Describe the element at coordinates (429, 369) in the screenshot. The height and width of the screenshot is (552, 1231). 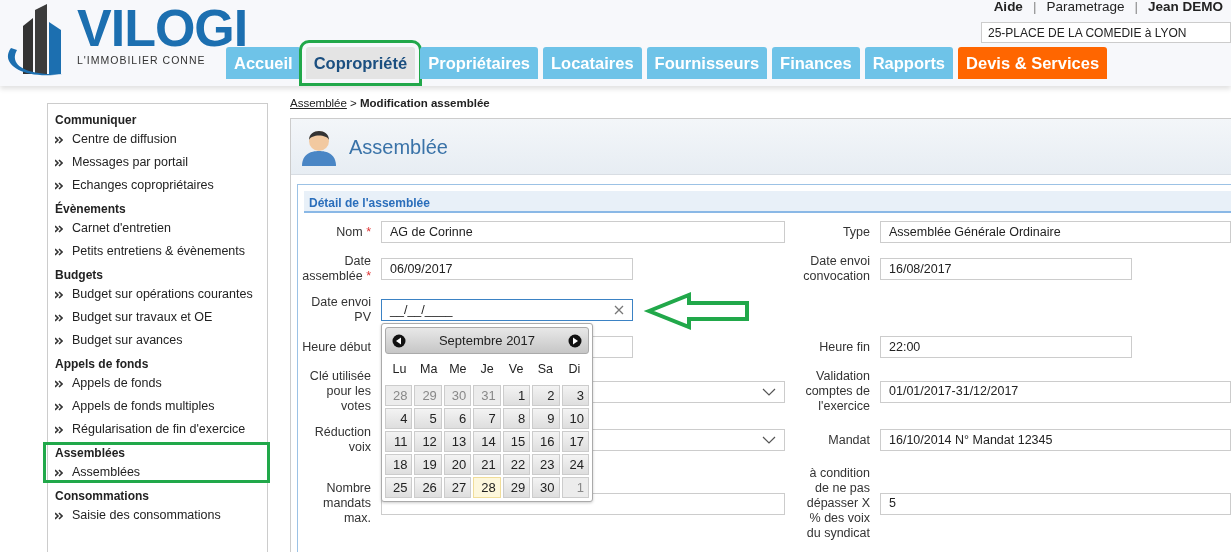
I see `weekday-label: Ma` at that location.